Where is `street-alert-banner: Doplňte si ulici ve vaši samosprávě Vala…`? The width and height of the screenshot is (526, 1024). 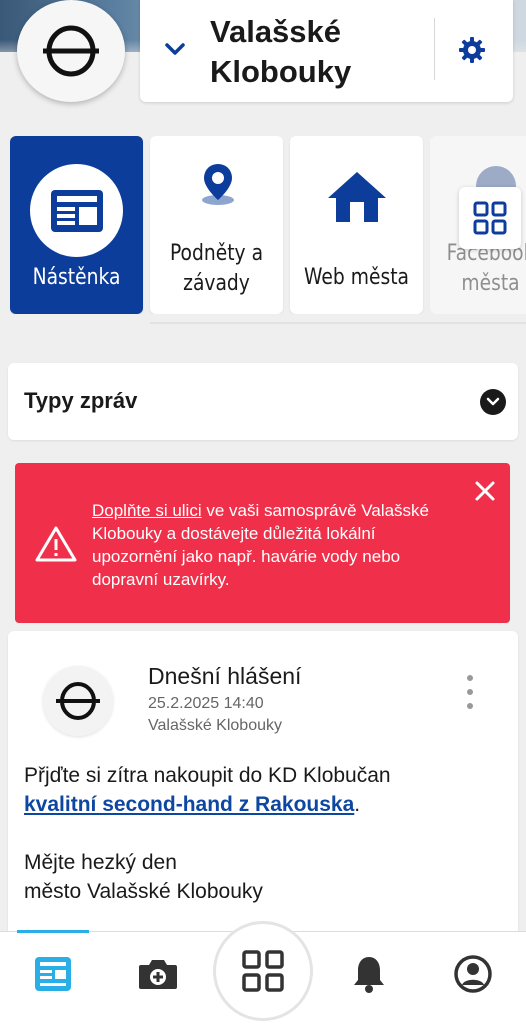 street-alert-banner: Doplňte si ulici ve vaši samosprávě Vala… is located at coordinates (262, 543).